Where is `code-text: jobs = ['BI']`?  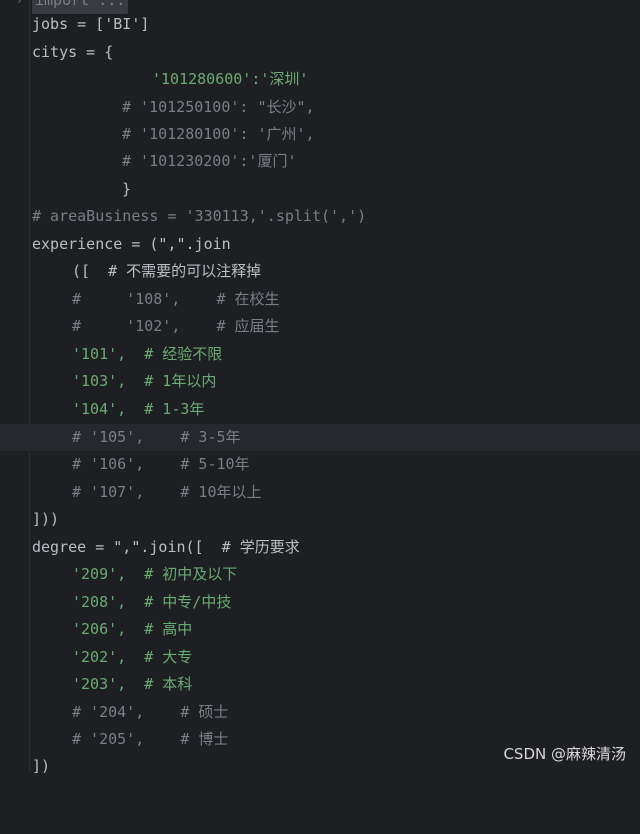 code-text: jobs = ['BI'] is located at coordinates (91, 24).